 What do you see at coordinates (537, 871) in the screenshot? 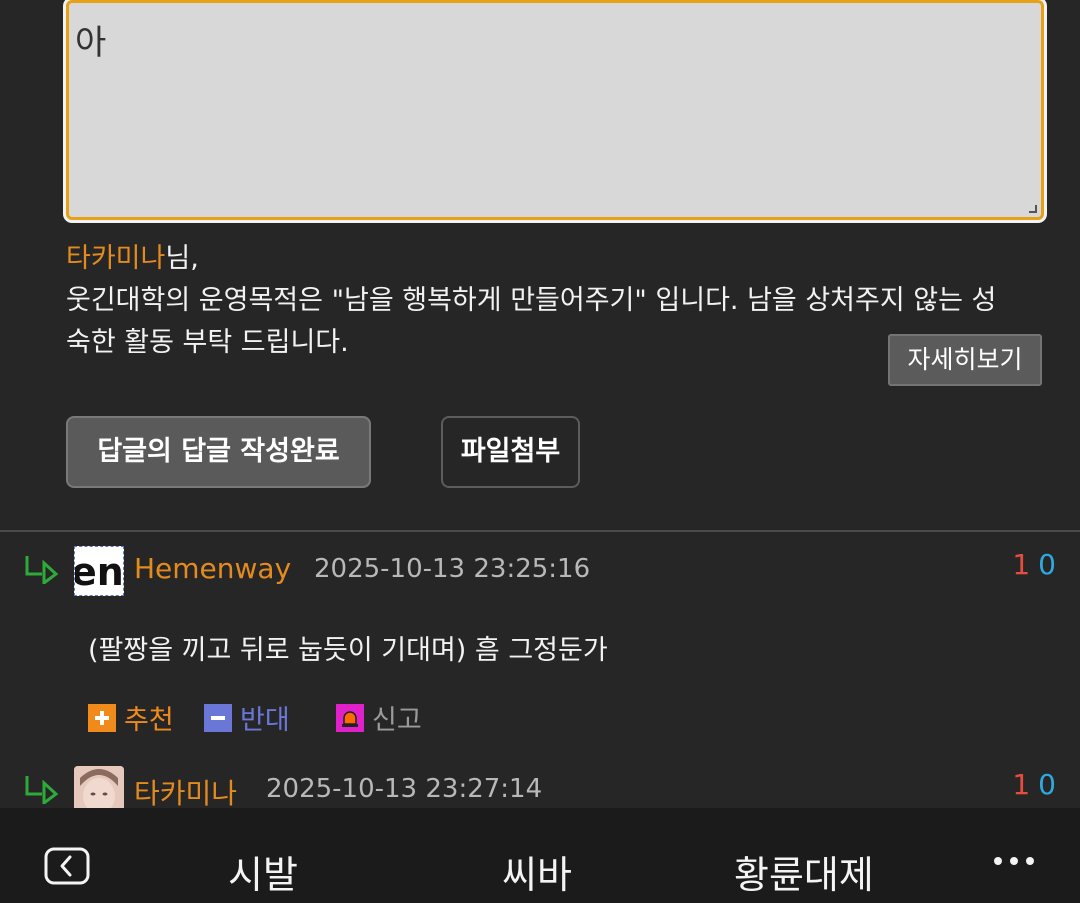
I see `nav-item-2: 씨바` at bounding box center [537, 871].